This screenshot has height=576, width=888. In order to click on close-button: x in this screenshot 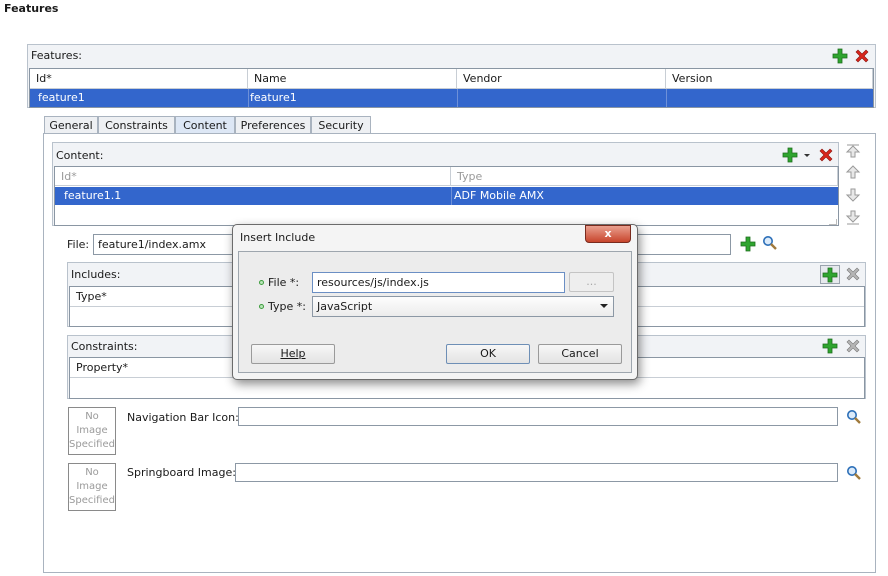, I will do `click(608, 234)`.